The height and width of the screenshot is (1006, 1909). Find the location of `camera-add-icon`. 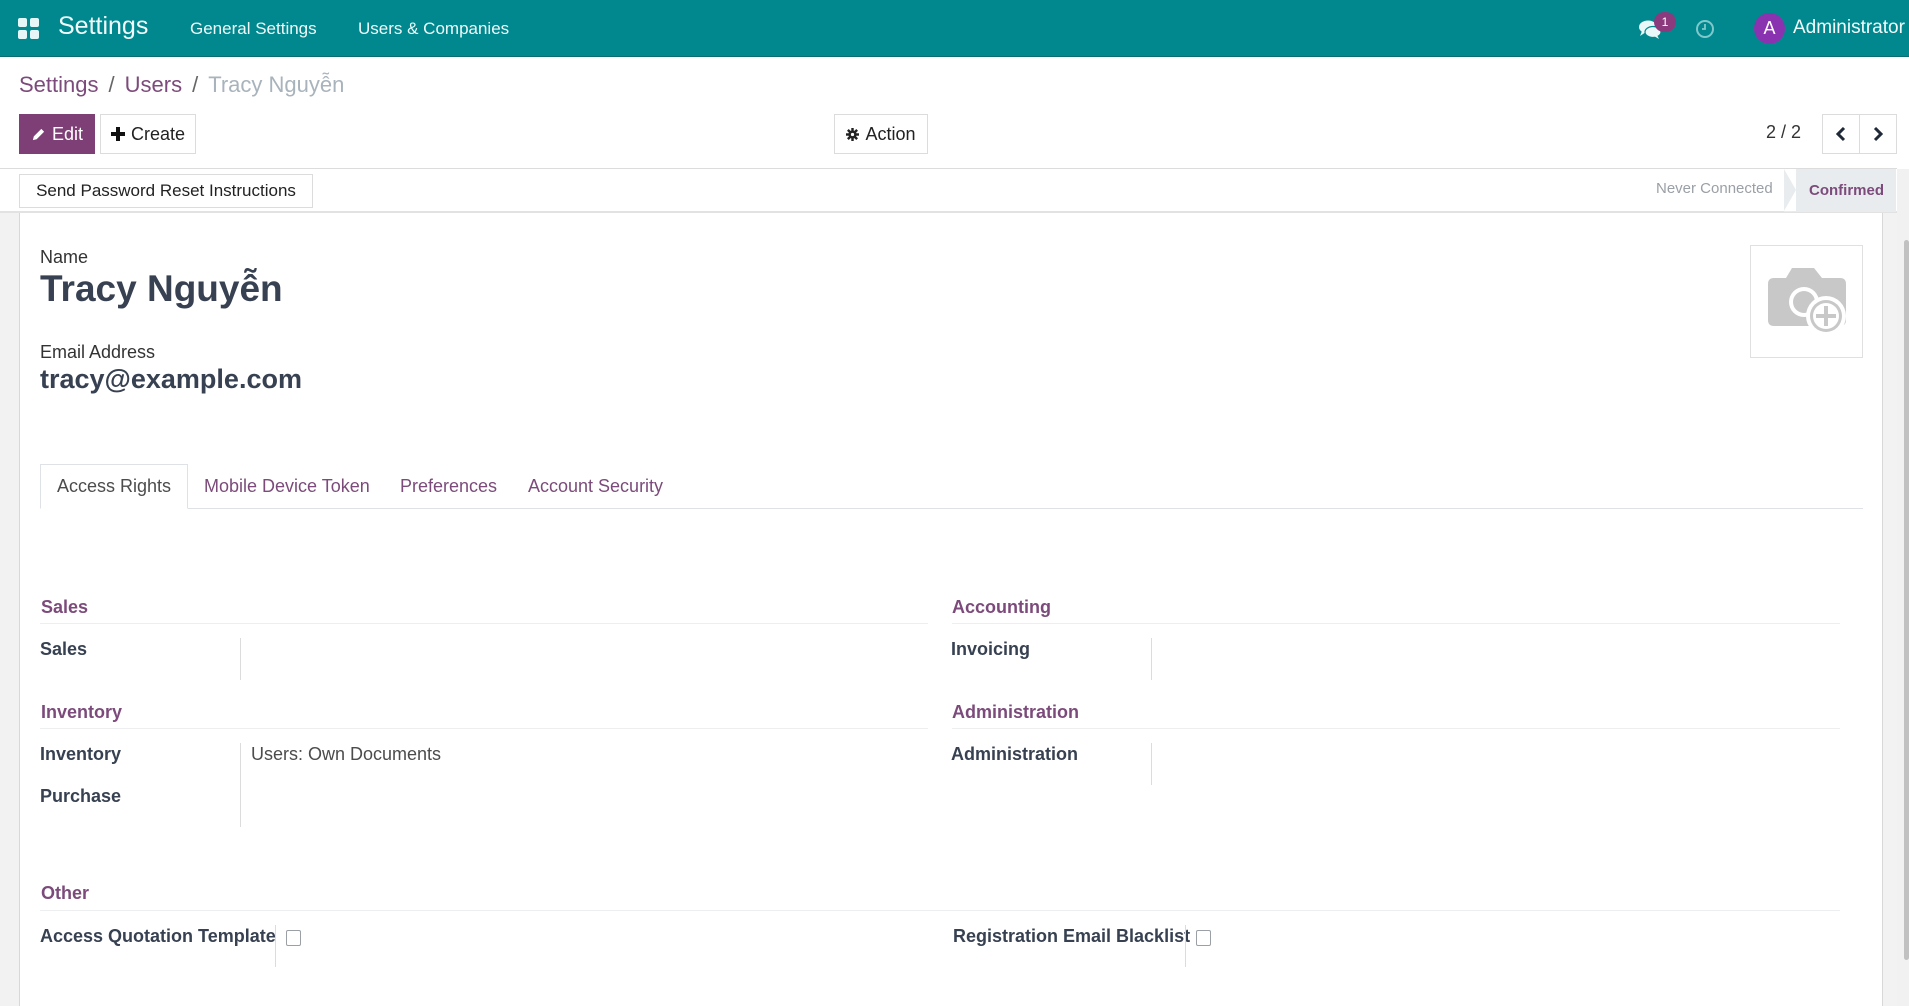

camera-add-icon is located at coordinates (1806, 301).